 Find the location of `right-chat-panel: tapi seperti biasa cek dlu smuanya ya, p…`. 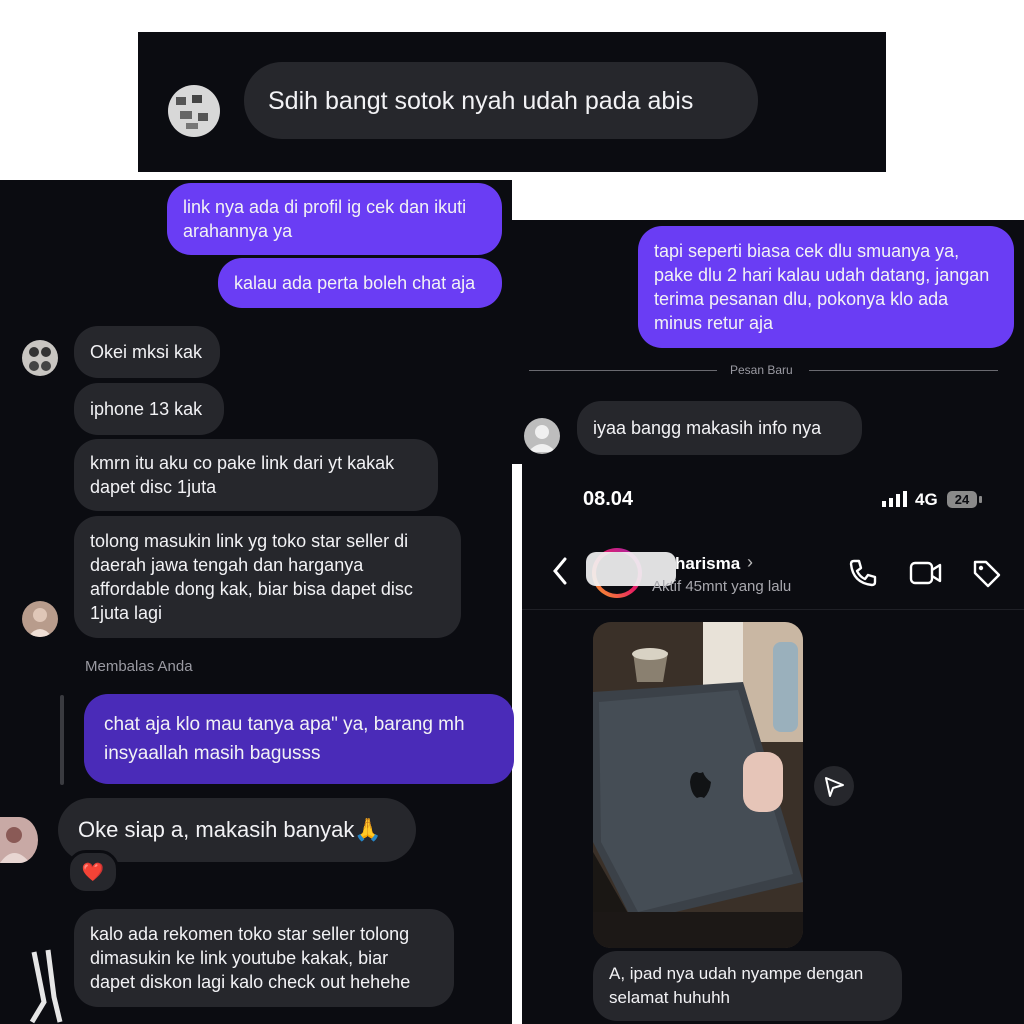

right-chat-panel: tapi seperti biasa cek dlu smuanya ya, p… is located at coordinates (768, 342).